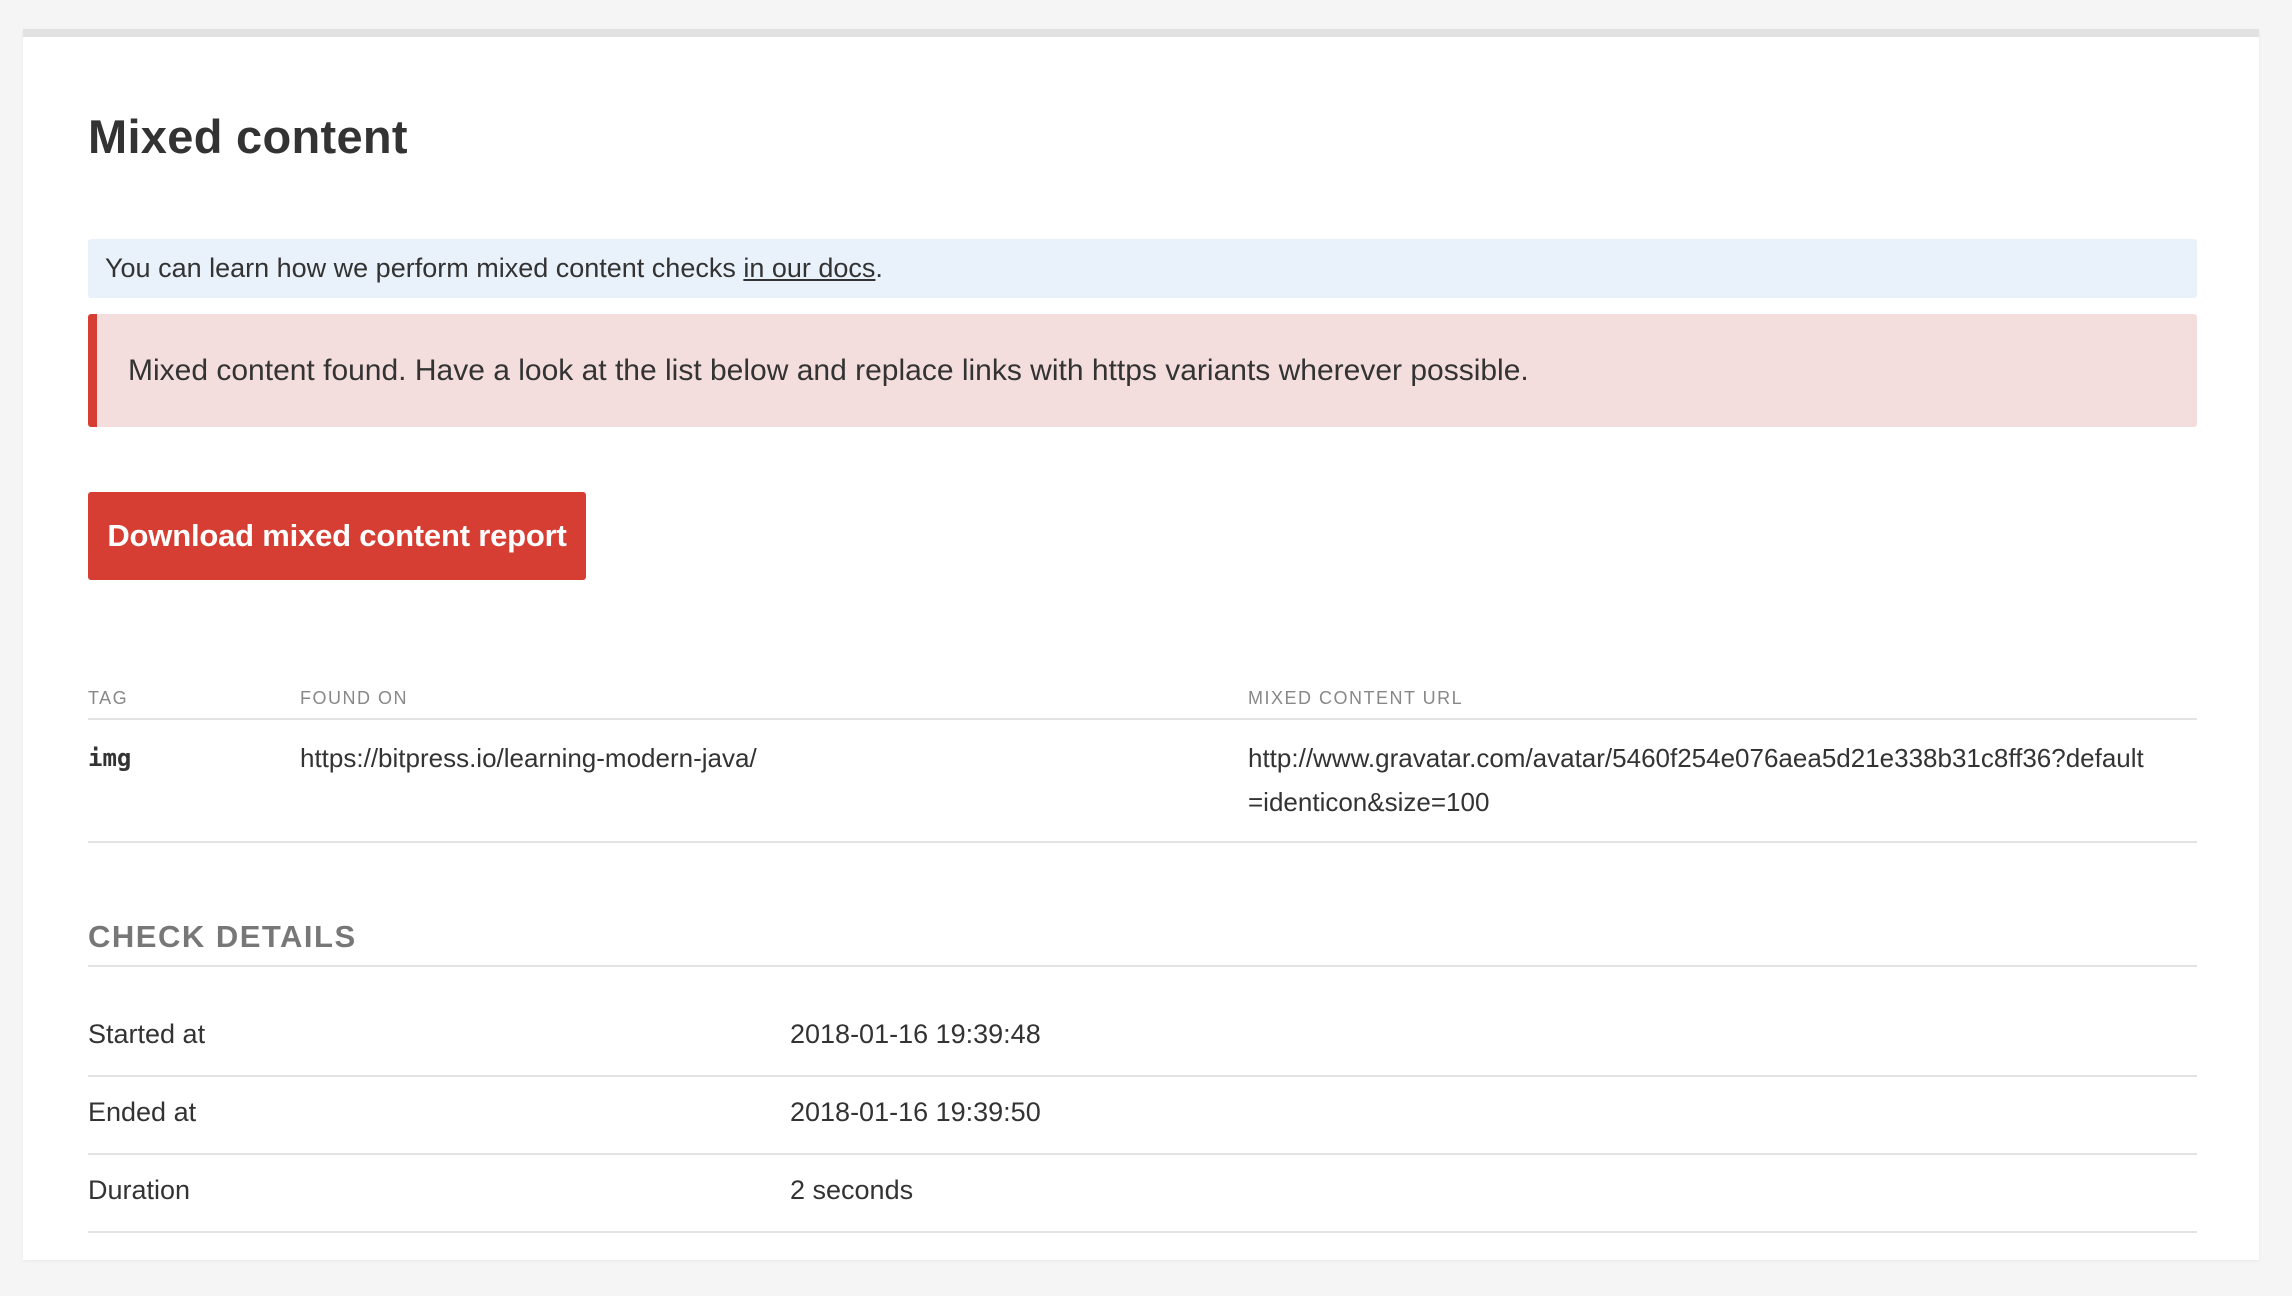 This screenshot has width=2292, height=1296. What do you see at coordinates (142, 1112) in the screenshot?
I see `detail-label: Ended at` at bounding box center [142, 1112].